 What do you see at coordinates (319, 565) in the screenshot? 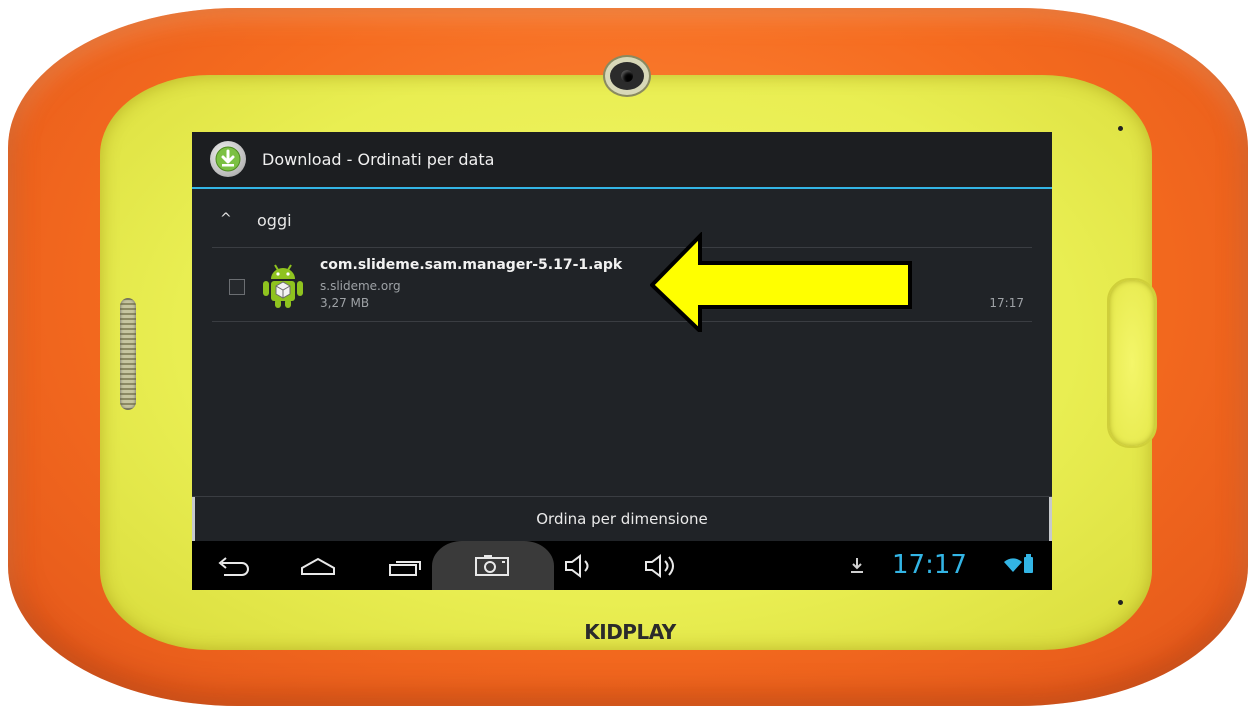
I see `home-icon` at bounding box center [319, 565].